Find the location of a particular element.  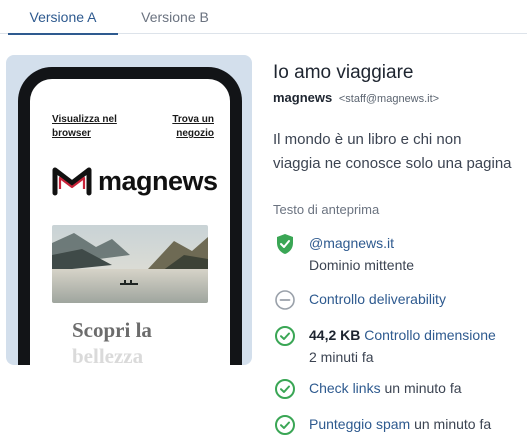

email-size-value: 44,2 KB is located at coordinates (335, 335).